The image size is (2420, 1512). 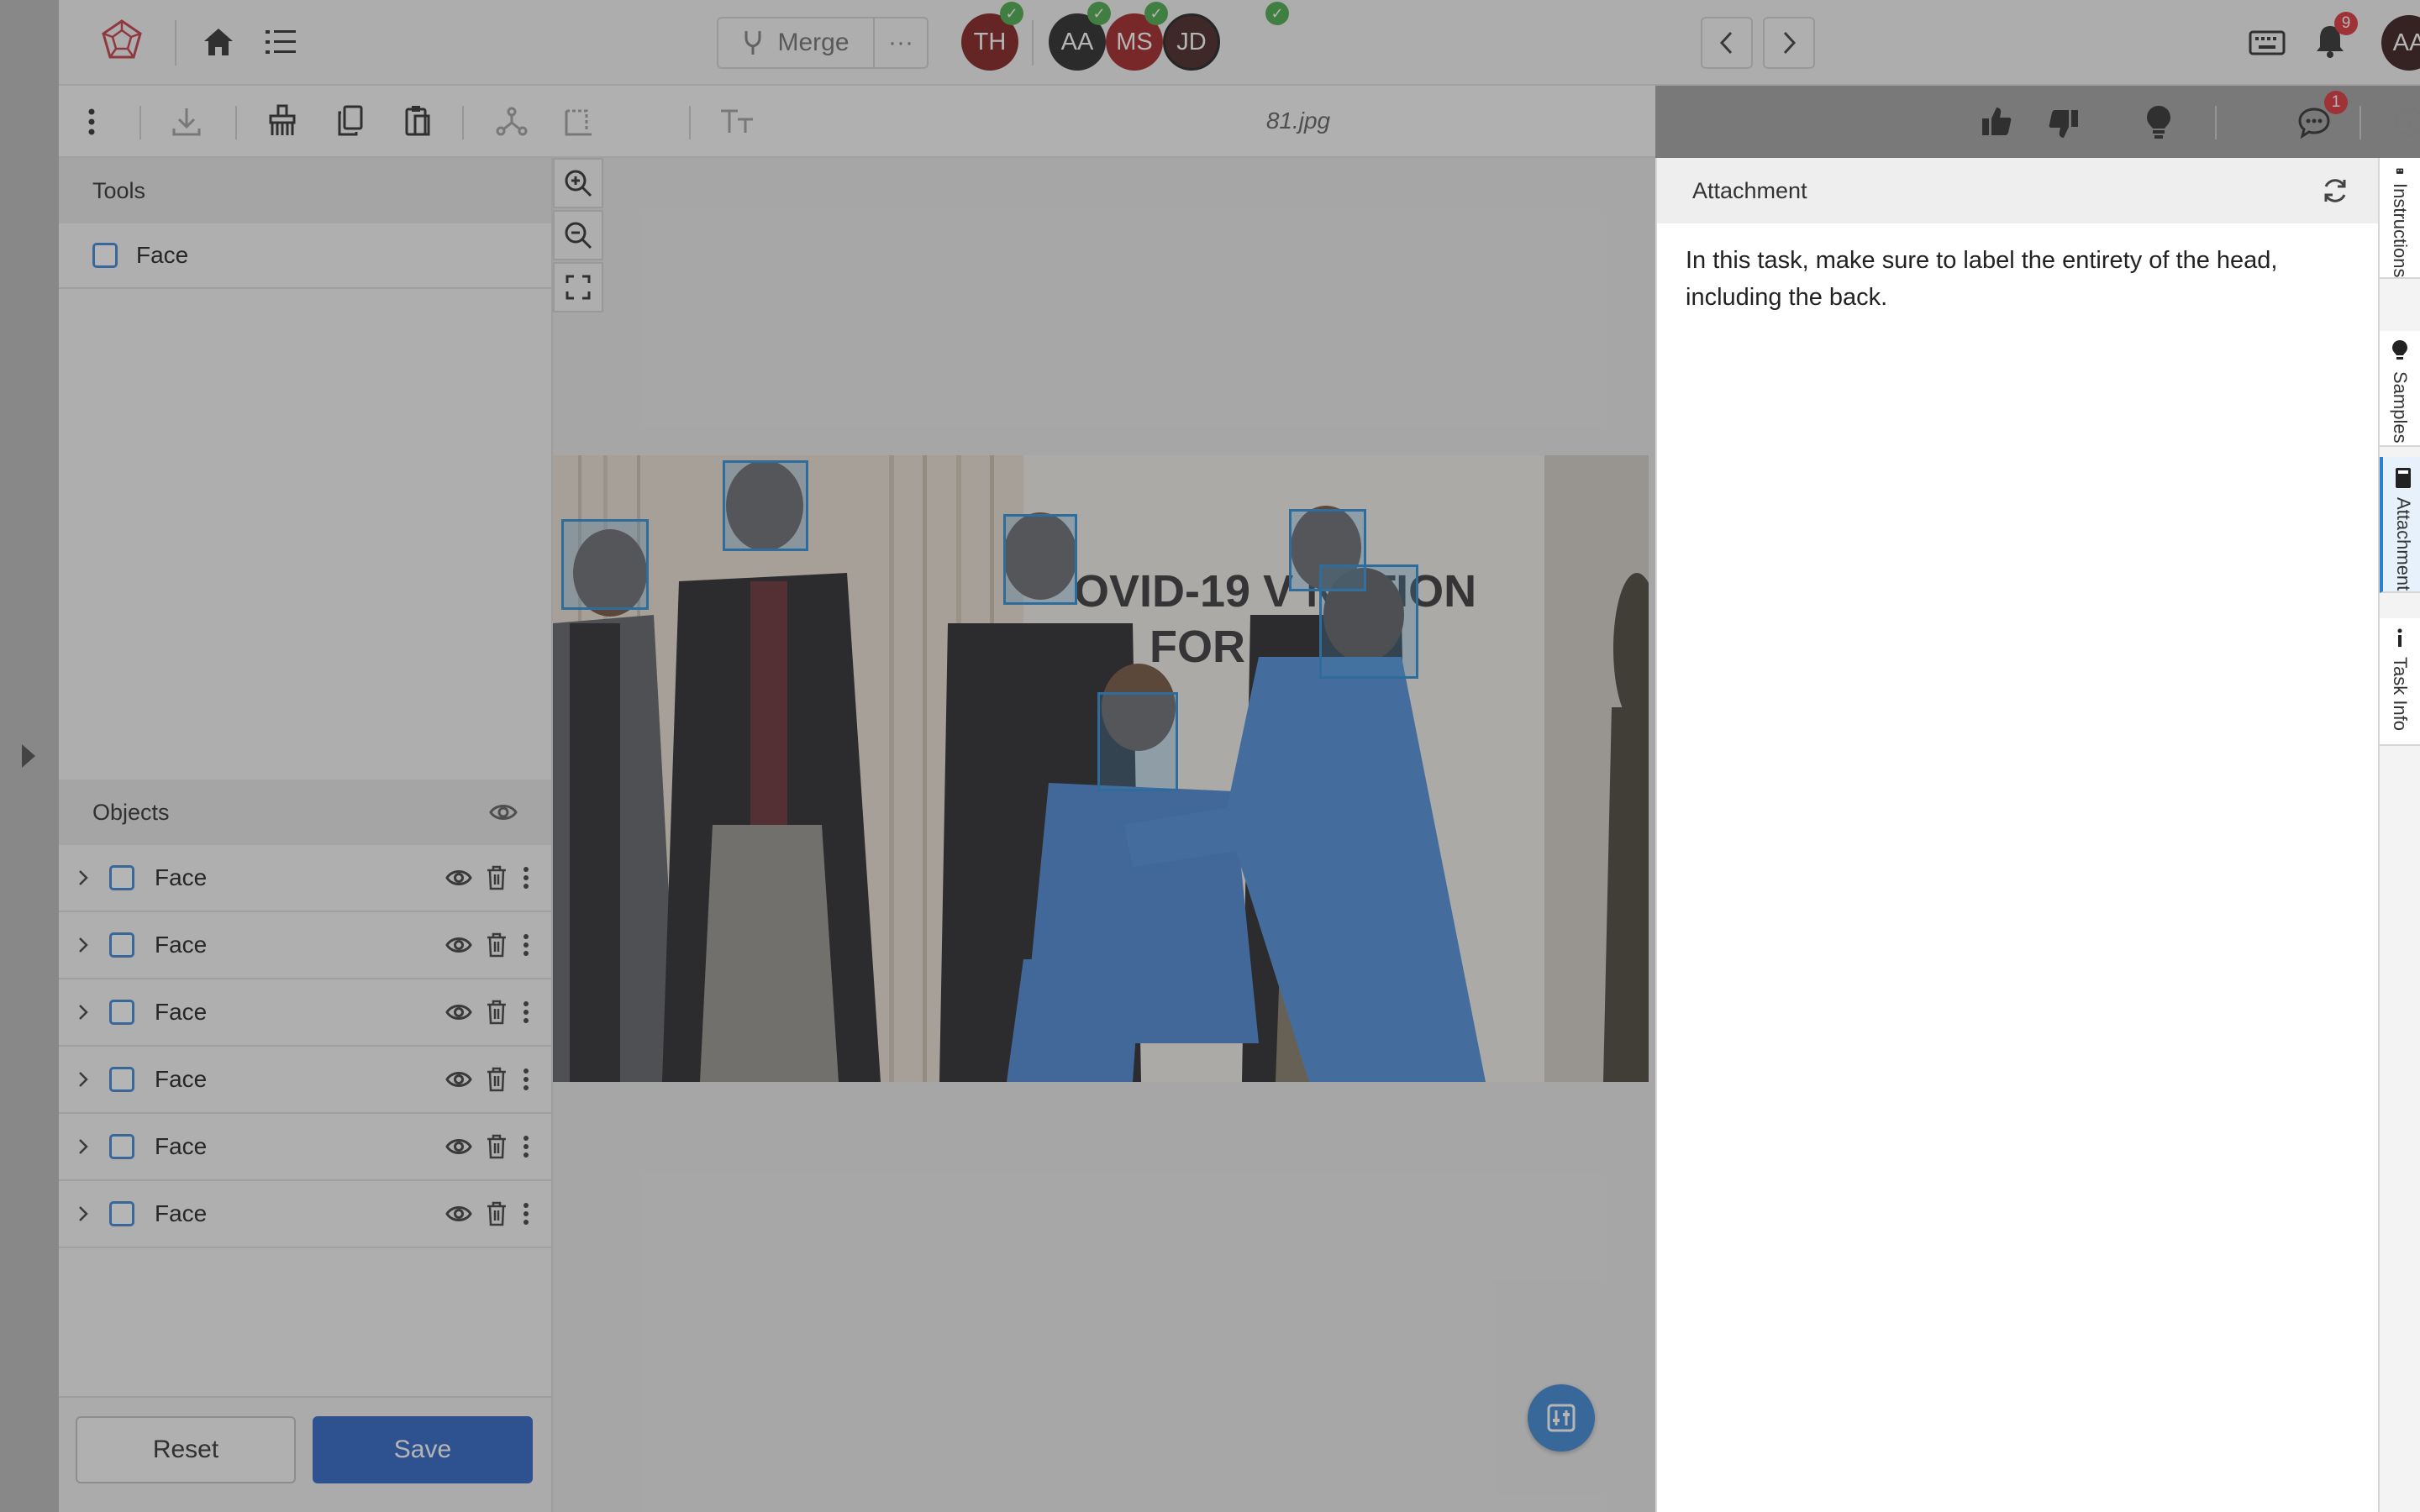 What do you see at coordinates (2403, 544) in the screenshot?
I see `tab-attachment-label: Attachment` at bounding box center [2403, 544].